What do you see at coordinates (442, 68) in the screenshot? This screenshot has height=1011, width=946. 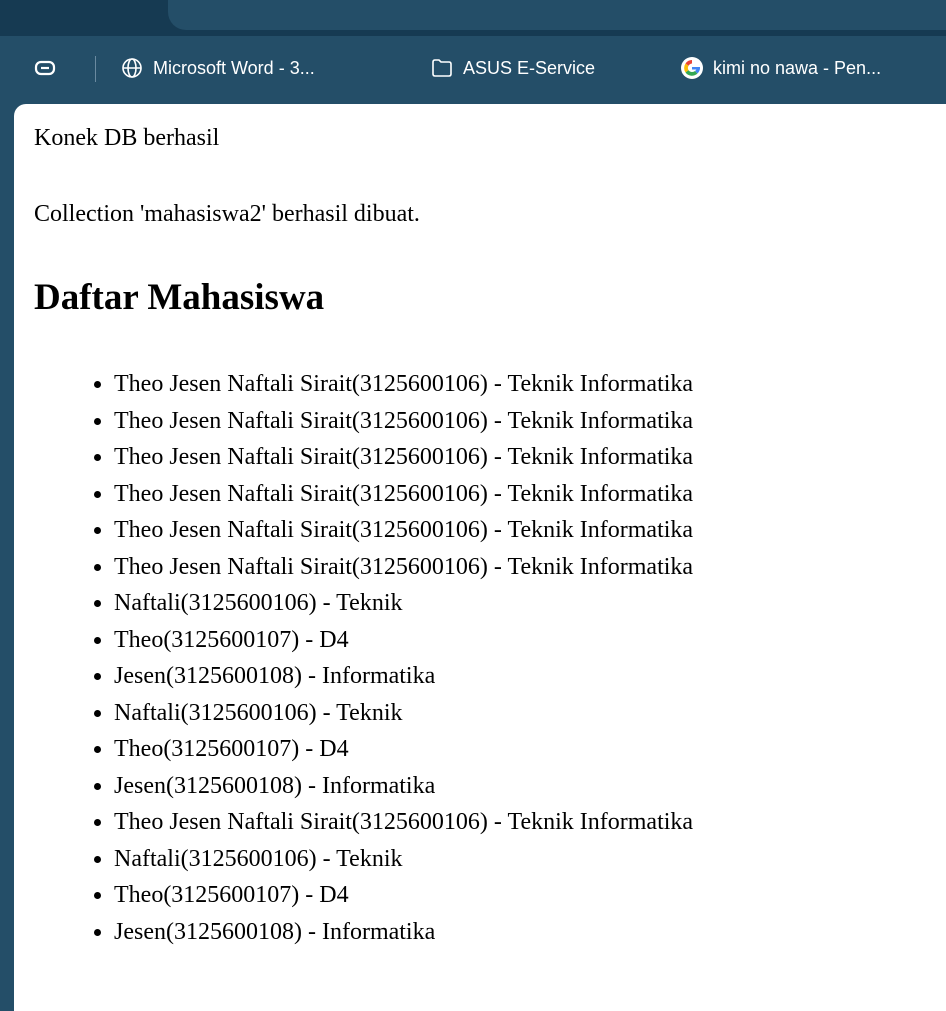 I see `folder-icon` at bounding box center [442, 68].